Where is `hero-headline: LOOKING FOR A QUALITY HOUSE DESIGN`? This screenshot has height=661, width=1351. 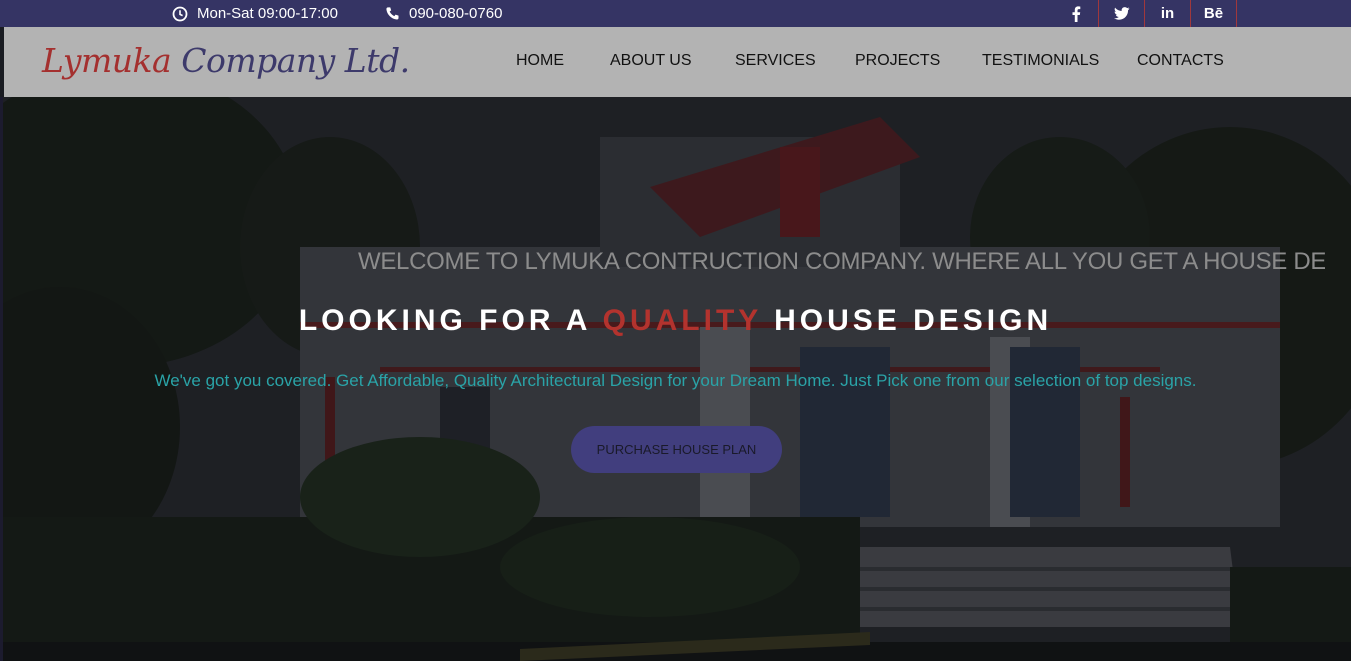
hero-headline: LOOKING FOR A QUALITY HOUSE DESIGN is located at coordinates (675, 321).